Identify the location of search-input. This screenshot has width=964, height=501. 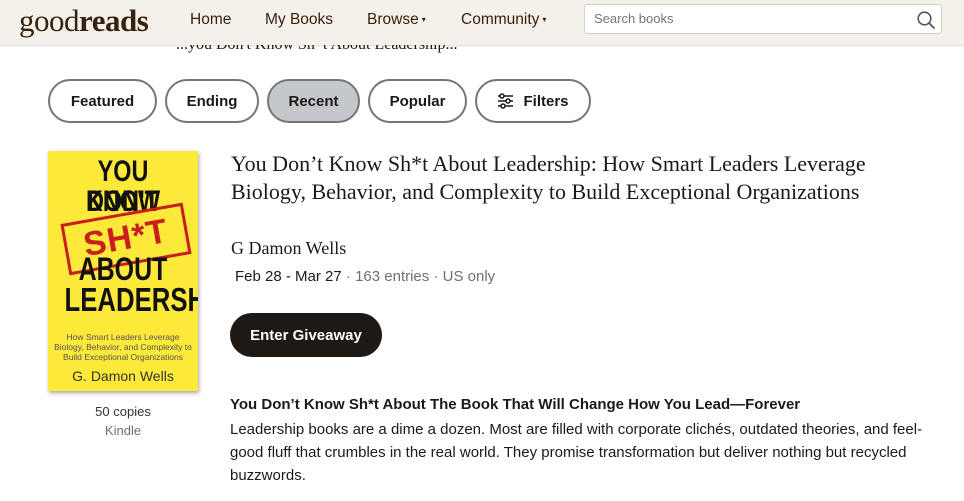
(749, 18).